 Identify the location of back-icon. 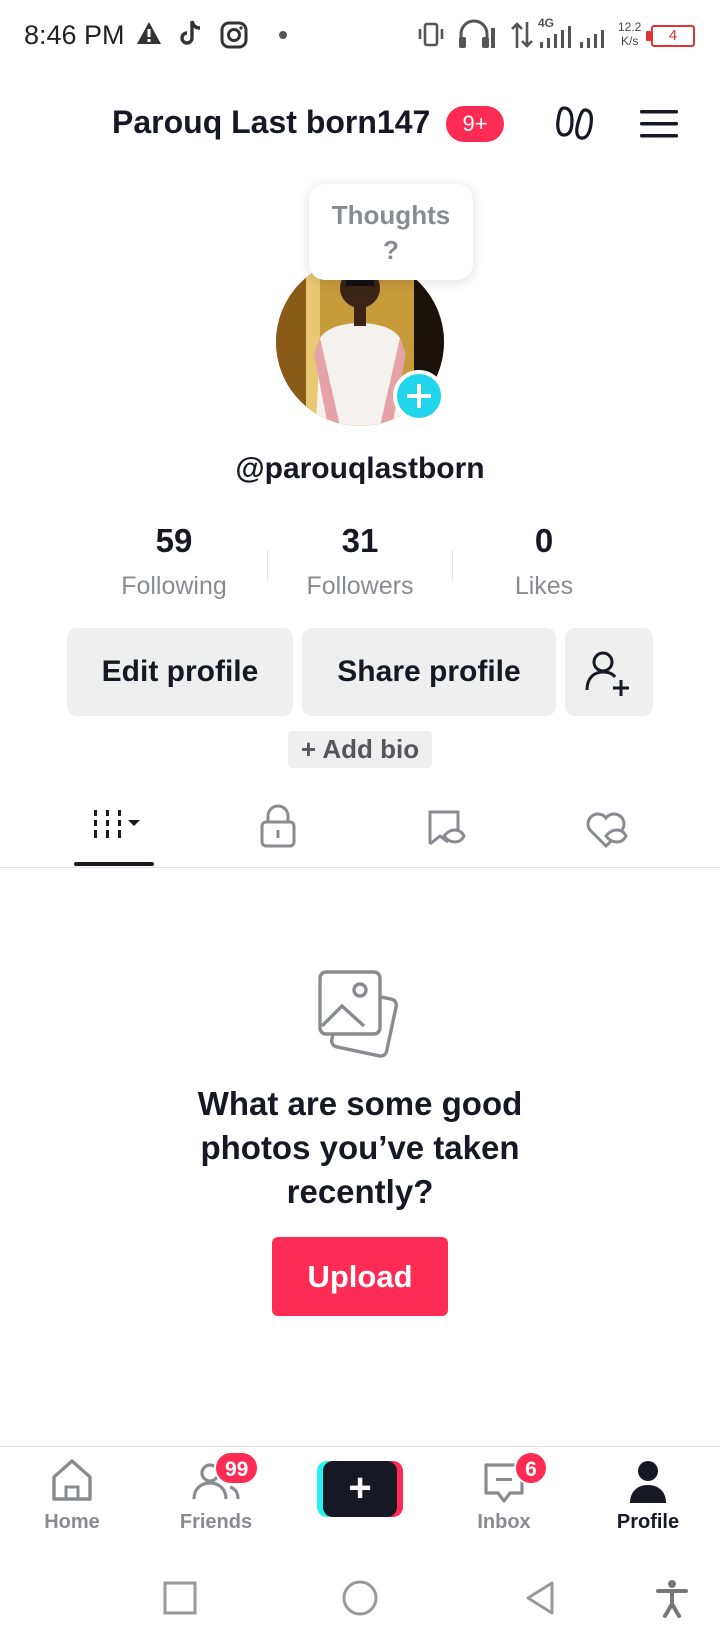
(540, 1598).